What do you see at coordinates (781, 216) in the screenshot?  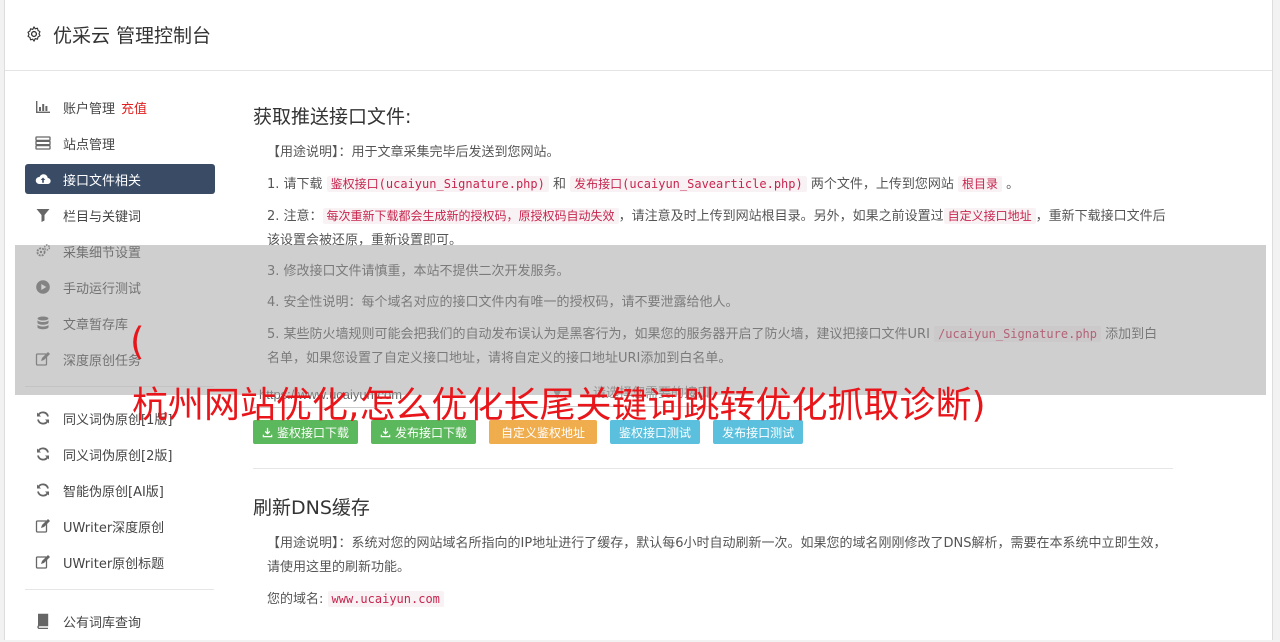 I see `step-2-text: ，请注意及时上传到网站根目录。另外，如果之前设置过` at bounding box center [781, 216].